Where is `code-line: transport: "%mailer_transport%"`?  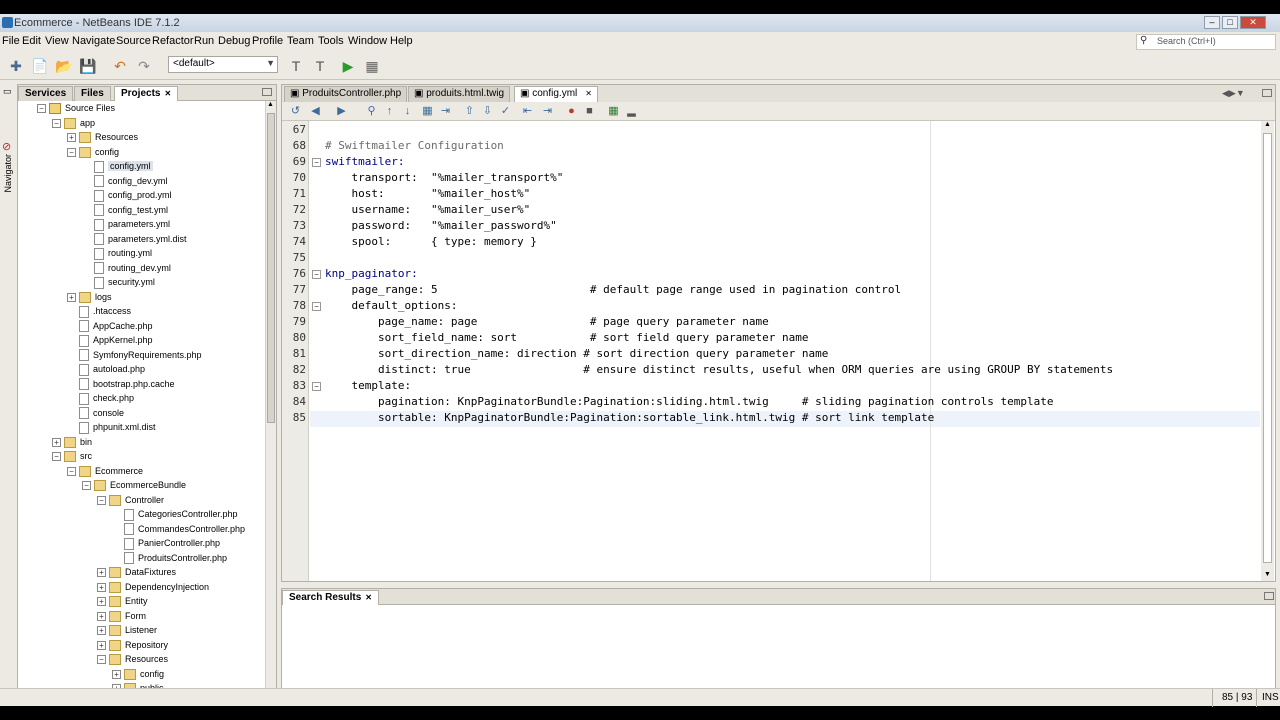
code-line: transport: "%mailer_transport%" is located at coordinates (444, 177).